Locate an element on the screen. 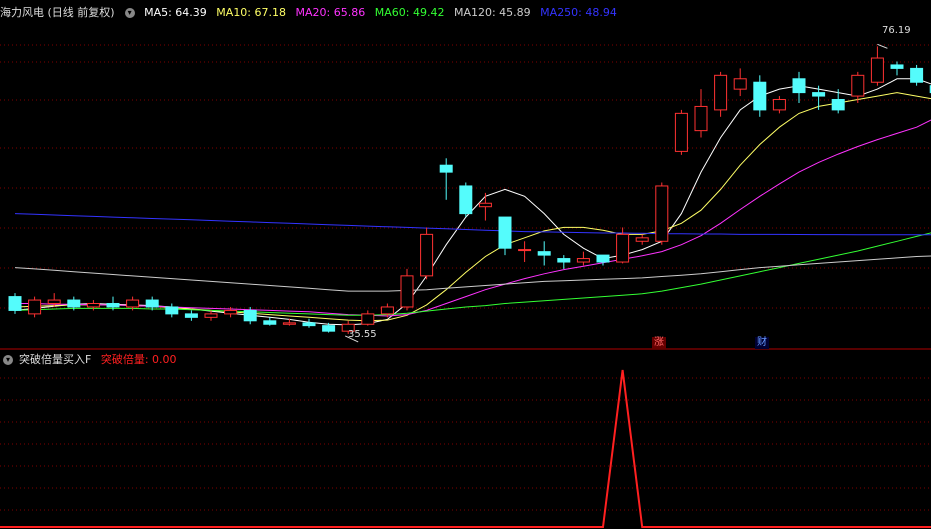 Image resolution: width=931 pixels, height=529 pixels. zhang-tag: 涨 is located at coordinates (659, 343).